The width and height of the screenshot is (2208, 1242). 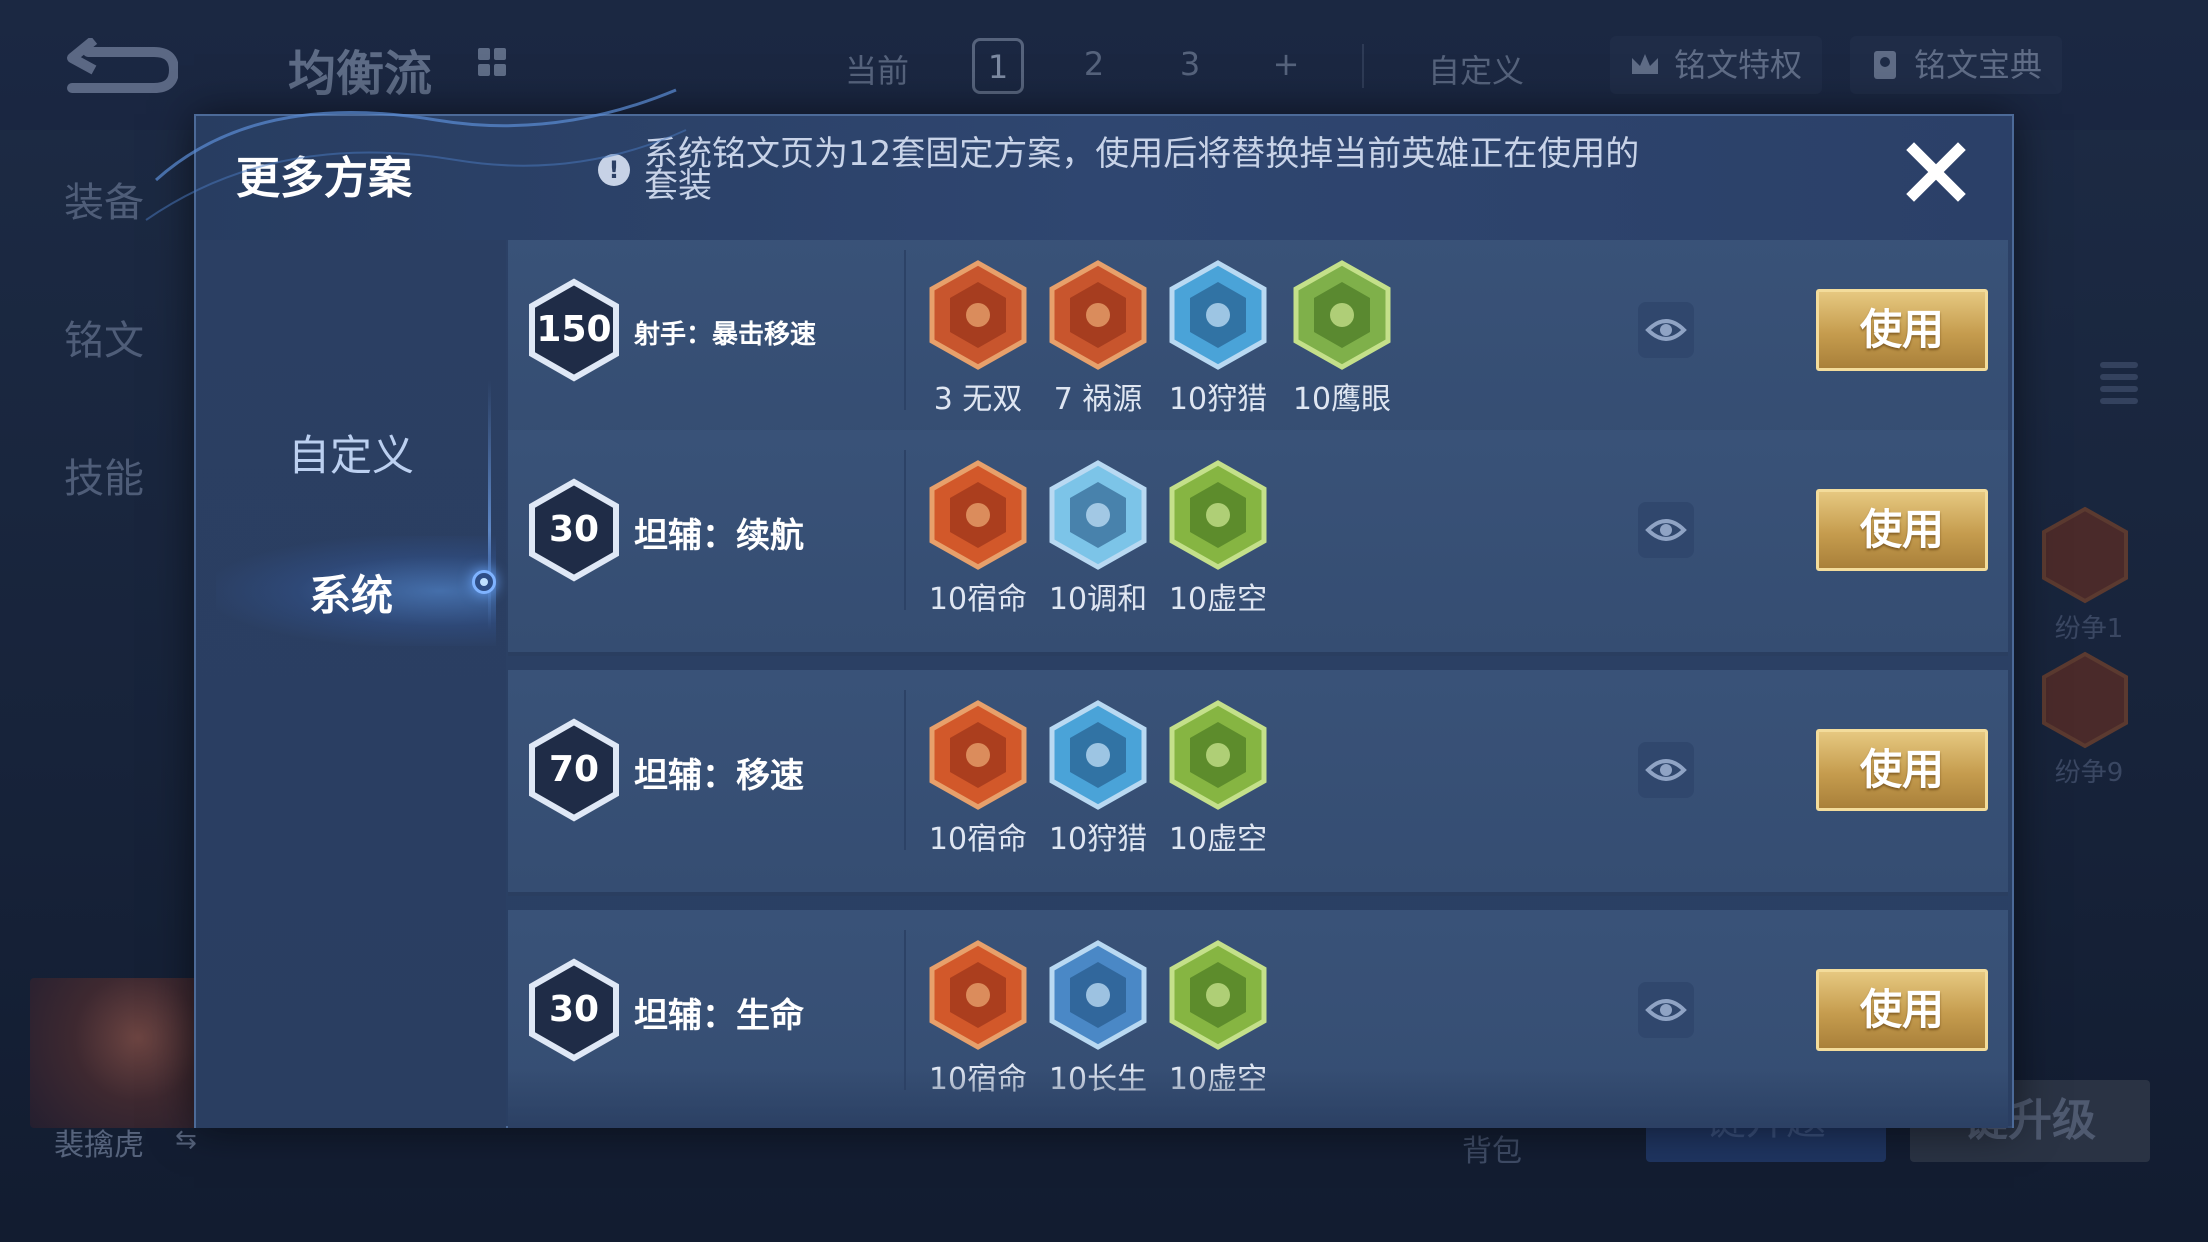 What do you see at coordinates (2089, 773) in the screenshot?
I see `rune-badge-label: 纷争9` at bounding box center [2089, 773].